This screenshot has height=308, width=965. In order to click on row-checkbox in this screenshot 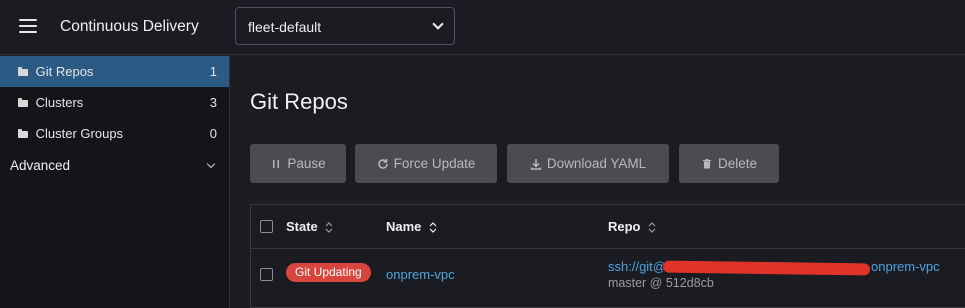, I will do `click(266, 274)`.